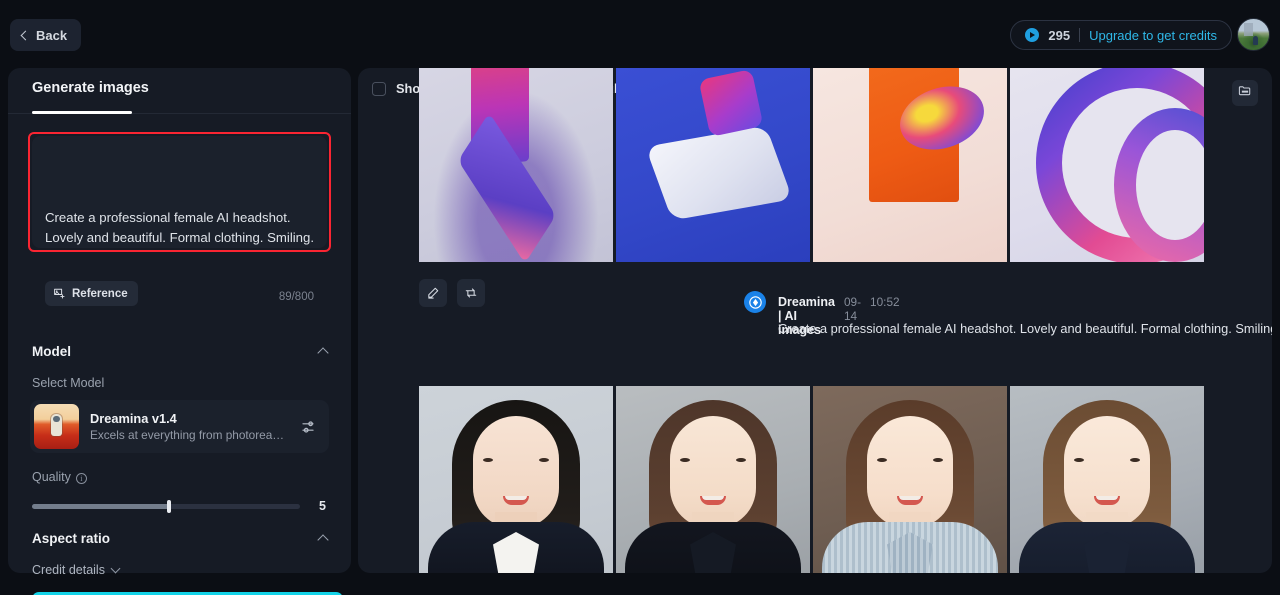  What do you see at coordinates (322, 506) in the screenshot?
I see `quality-value: 5` at bounding box center [322, 506].